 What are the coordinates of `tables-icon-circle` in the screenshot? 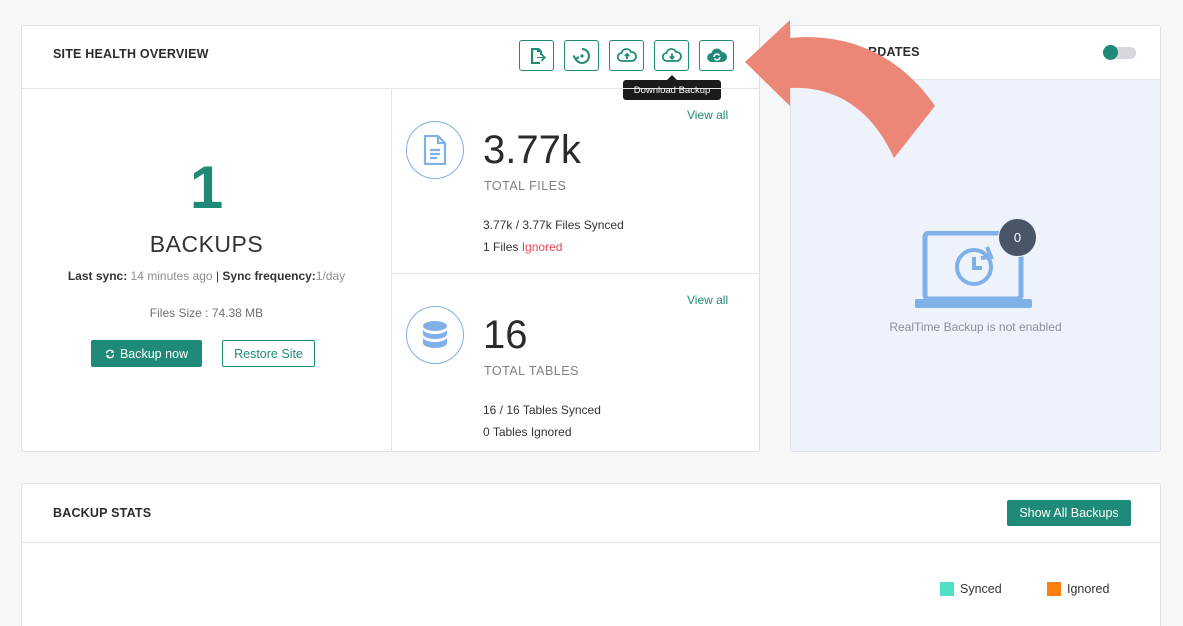 It's located at (435, 335).